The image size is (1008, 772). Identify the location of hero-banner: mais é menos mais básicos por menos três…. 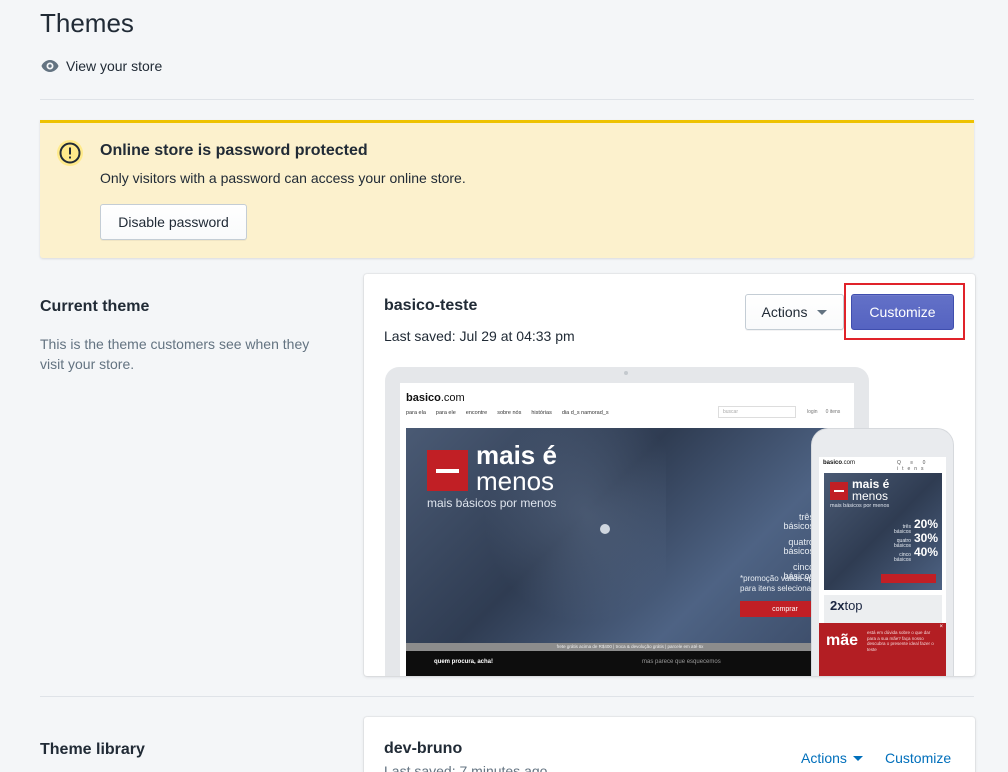
(630, 535).